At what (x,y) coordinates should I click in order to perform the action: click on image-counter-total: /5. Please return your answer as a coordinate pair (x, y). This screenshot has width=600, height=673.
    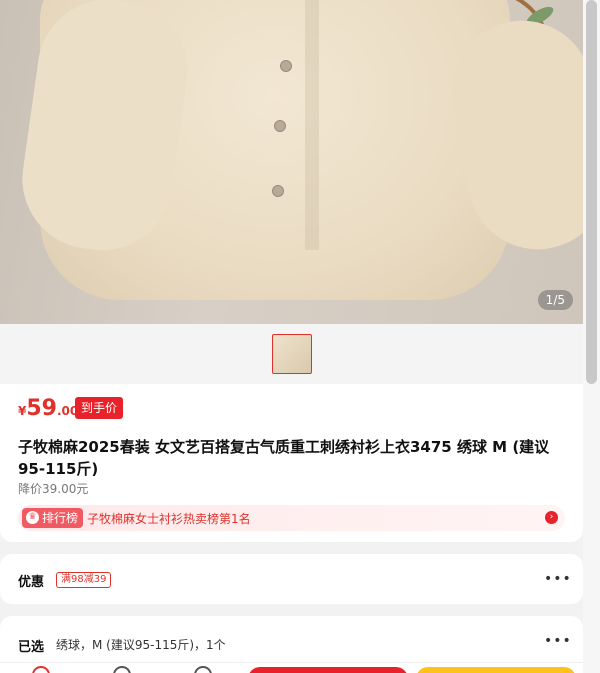
    Looking at the image, I should click on (559, 300).